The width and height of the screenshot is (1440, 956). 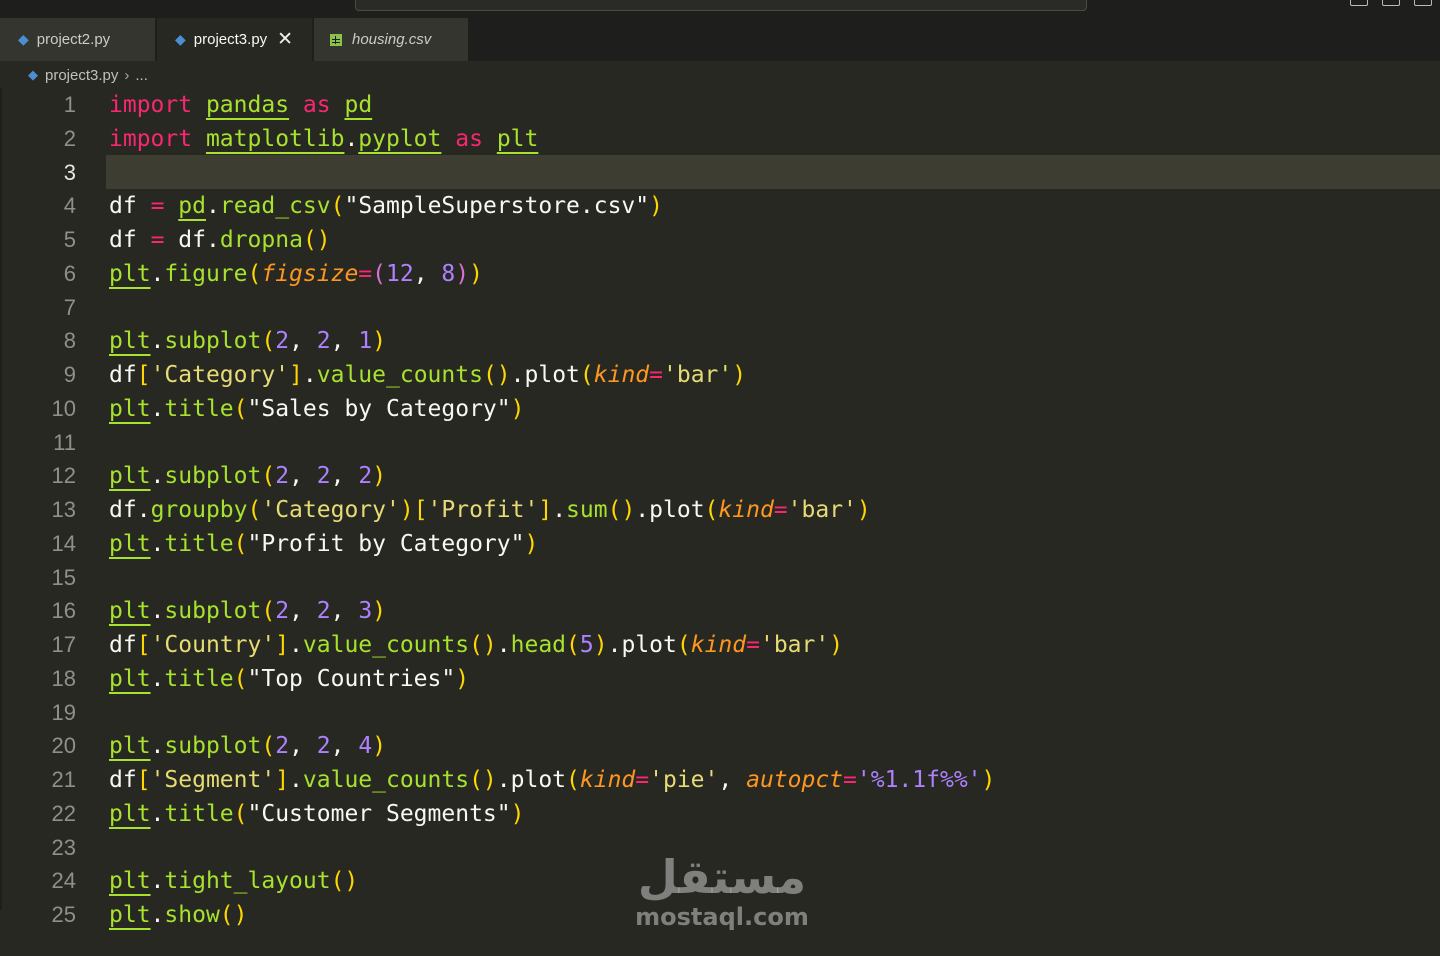 What do you see at coordinates (69, 374) in the screenshot?
I see `line-number: 9` at bounding box center [69, 374].